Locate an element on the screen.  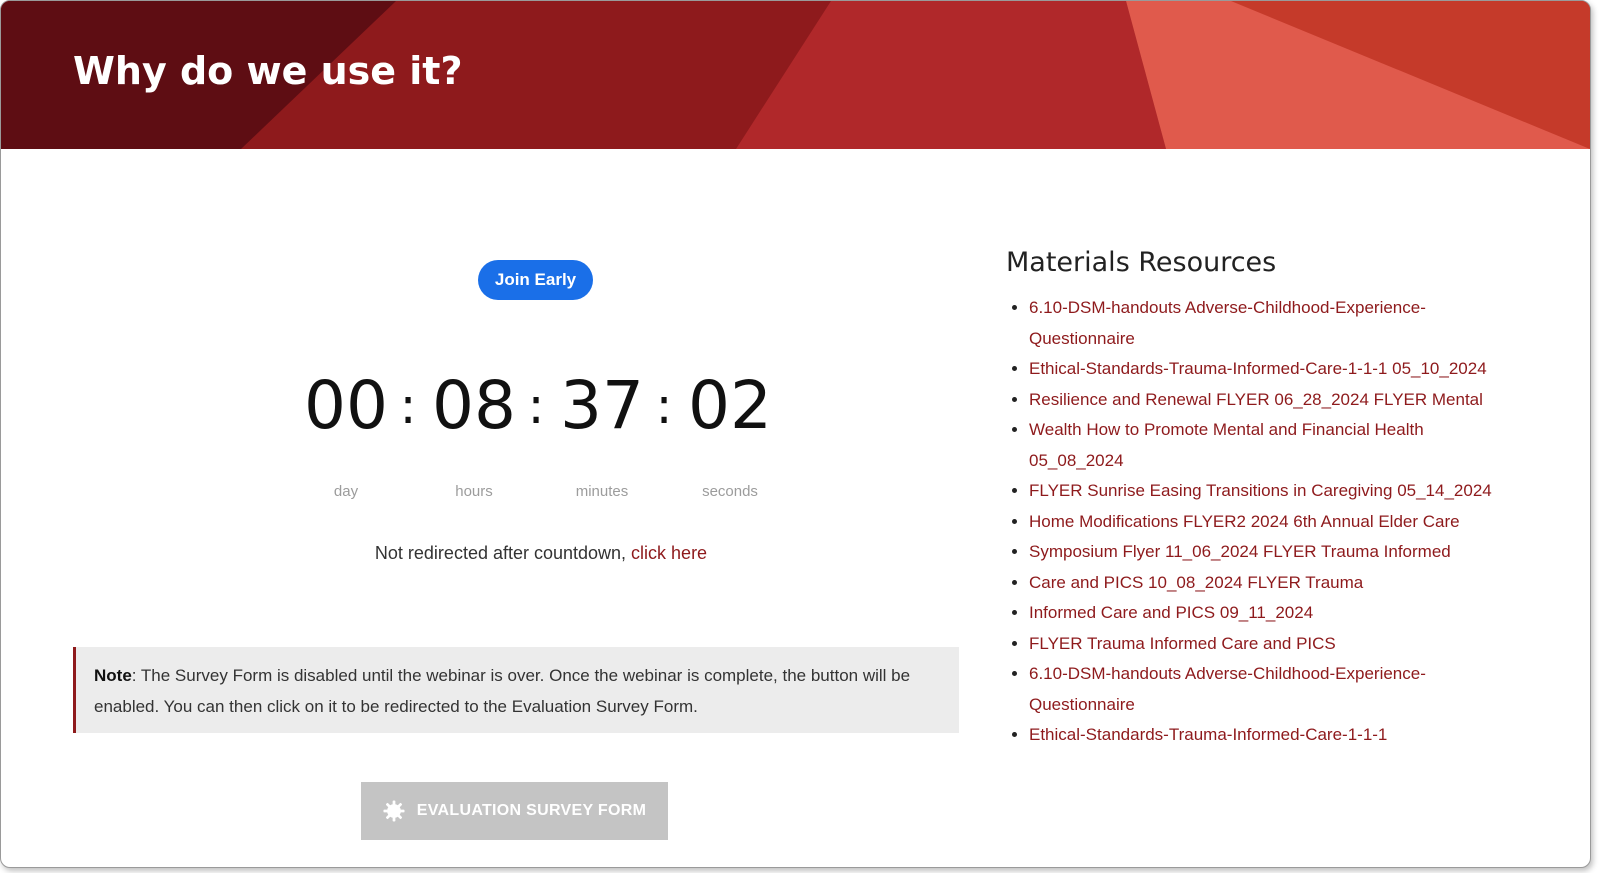
resource-list-item: Care and PICS 10_08_2024 FLYER Trauma is located at coordinates (1269, 583).